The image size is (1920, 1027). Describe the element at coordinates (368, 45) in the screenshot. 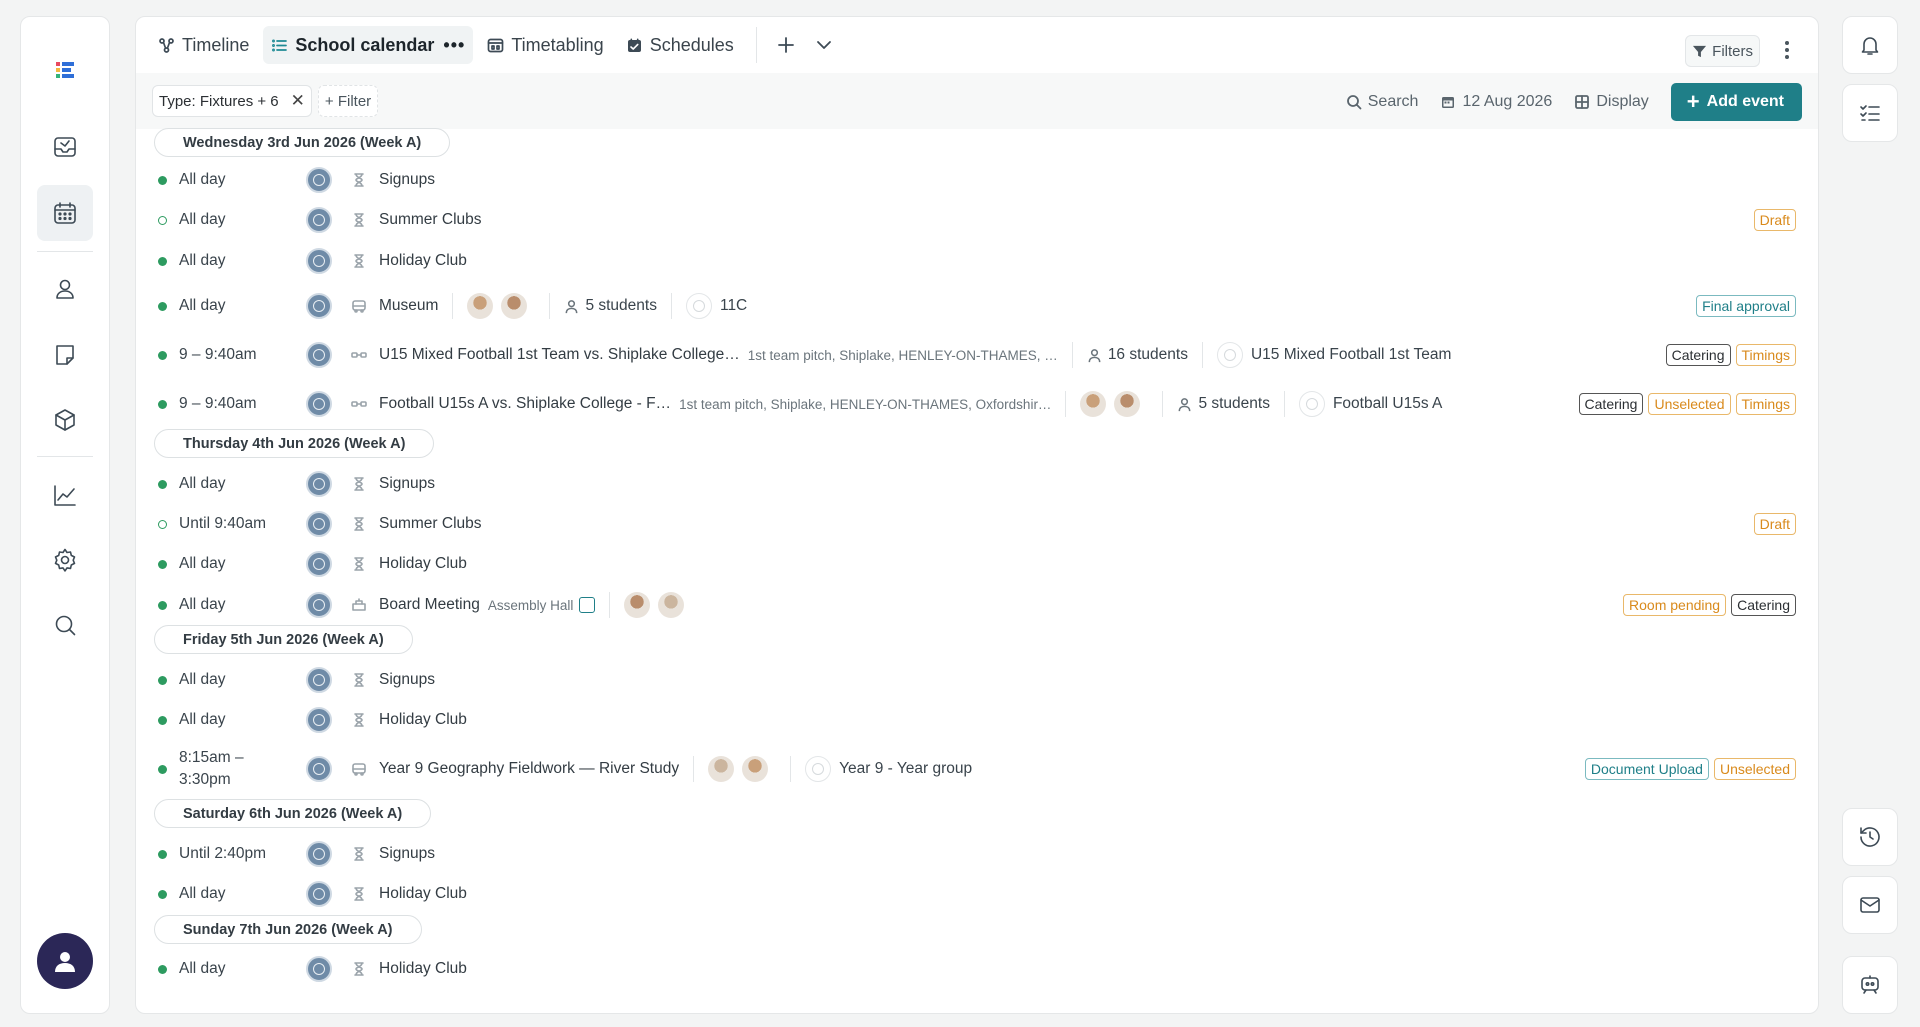

I see `tab-school-calendar: School calendar •••` at that location.